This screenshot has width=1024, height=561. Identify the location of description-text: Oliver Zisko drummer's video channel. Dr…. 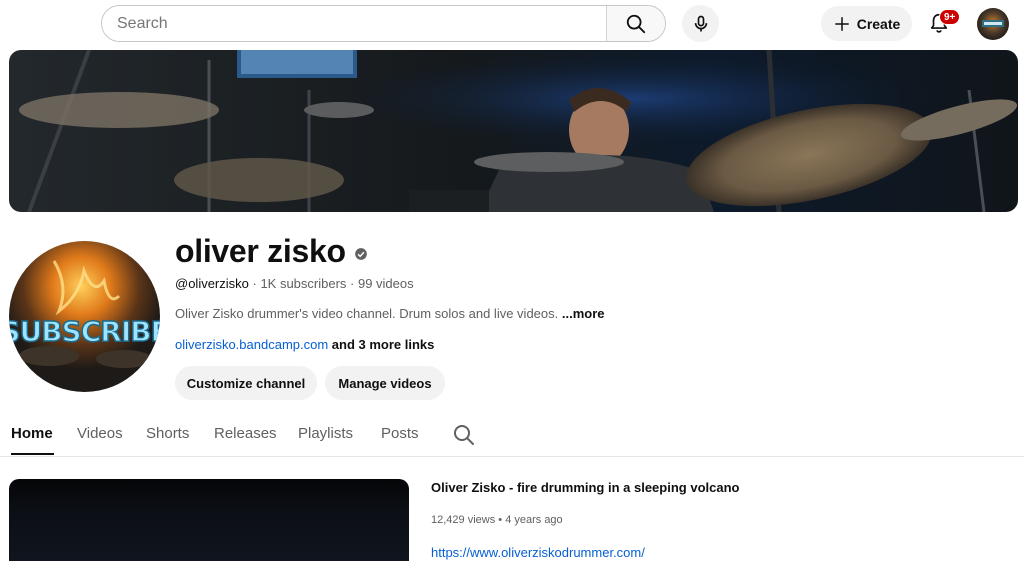
(368, 313).